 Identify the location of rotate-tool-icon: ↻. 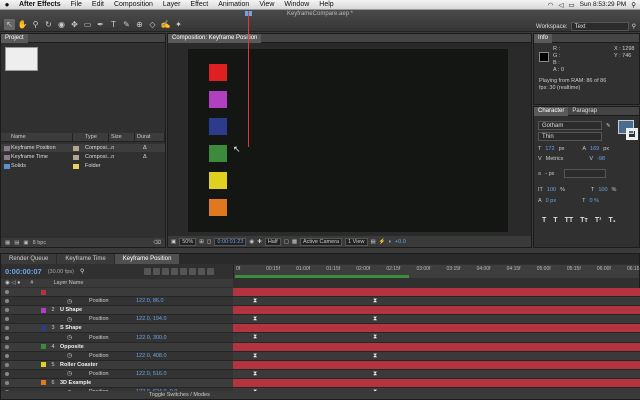
(48, 24).